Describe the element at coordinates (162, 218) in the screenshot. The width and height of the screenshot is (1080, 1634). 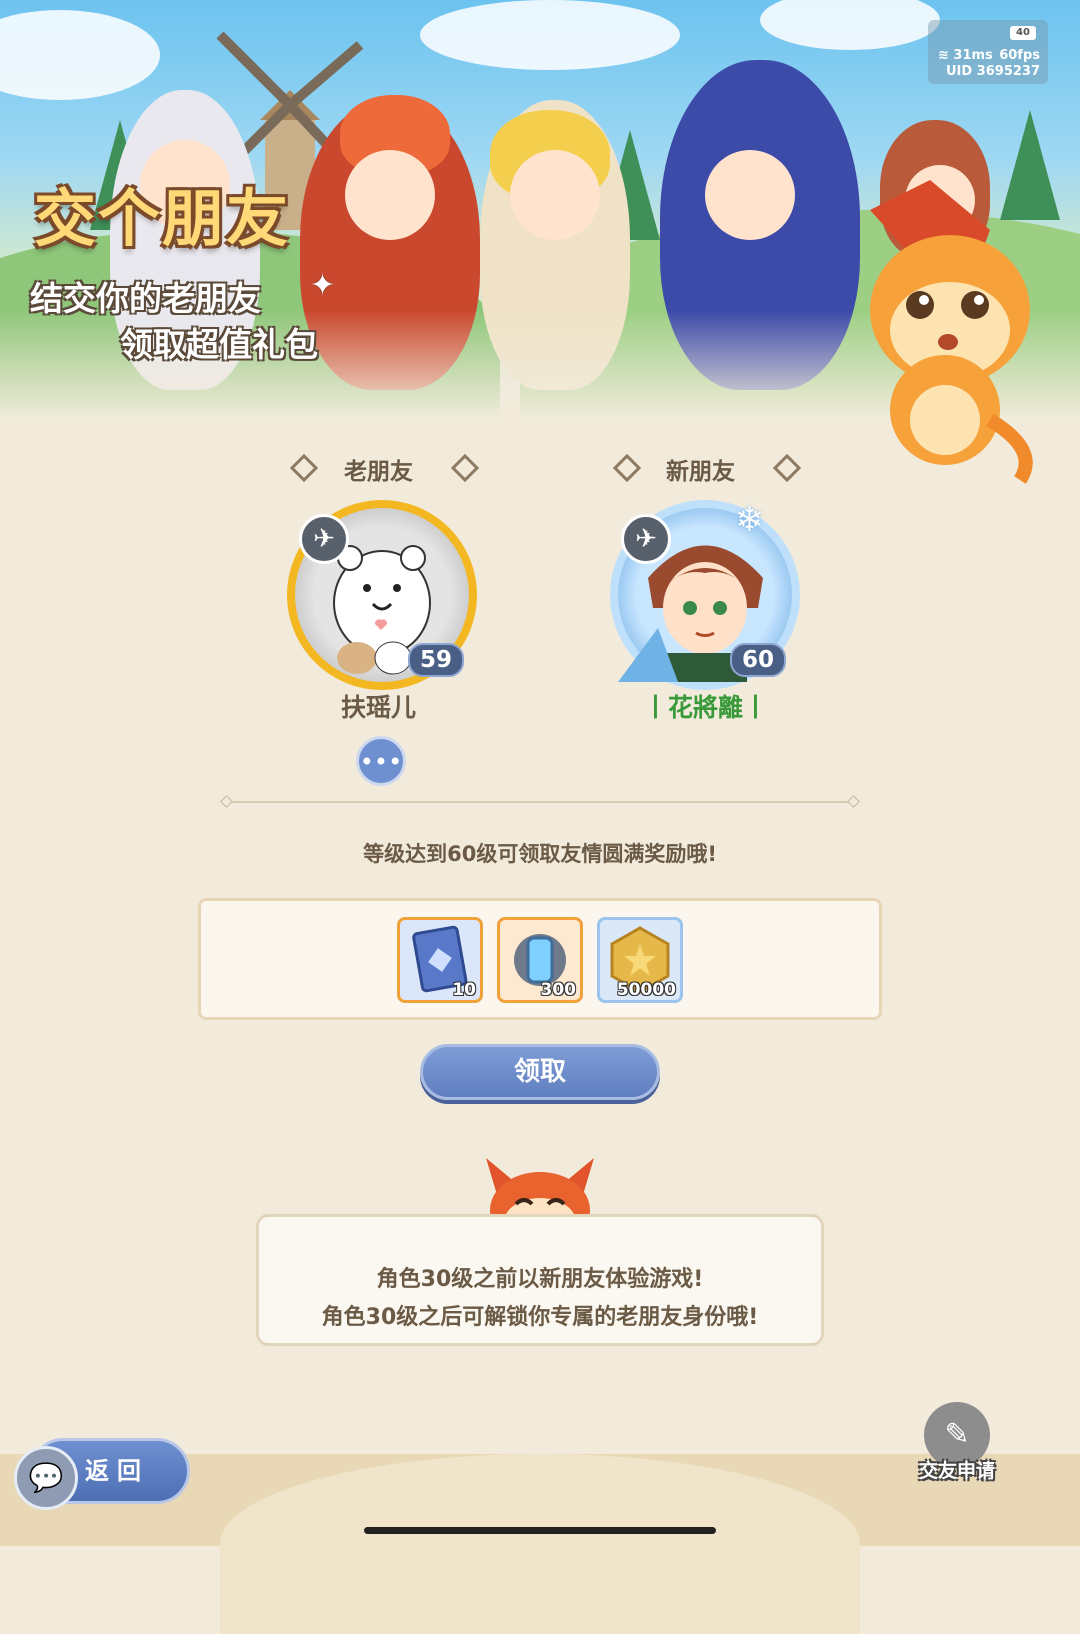
I see `page-title: 交个朋友` at that location.